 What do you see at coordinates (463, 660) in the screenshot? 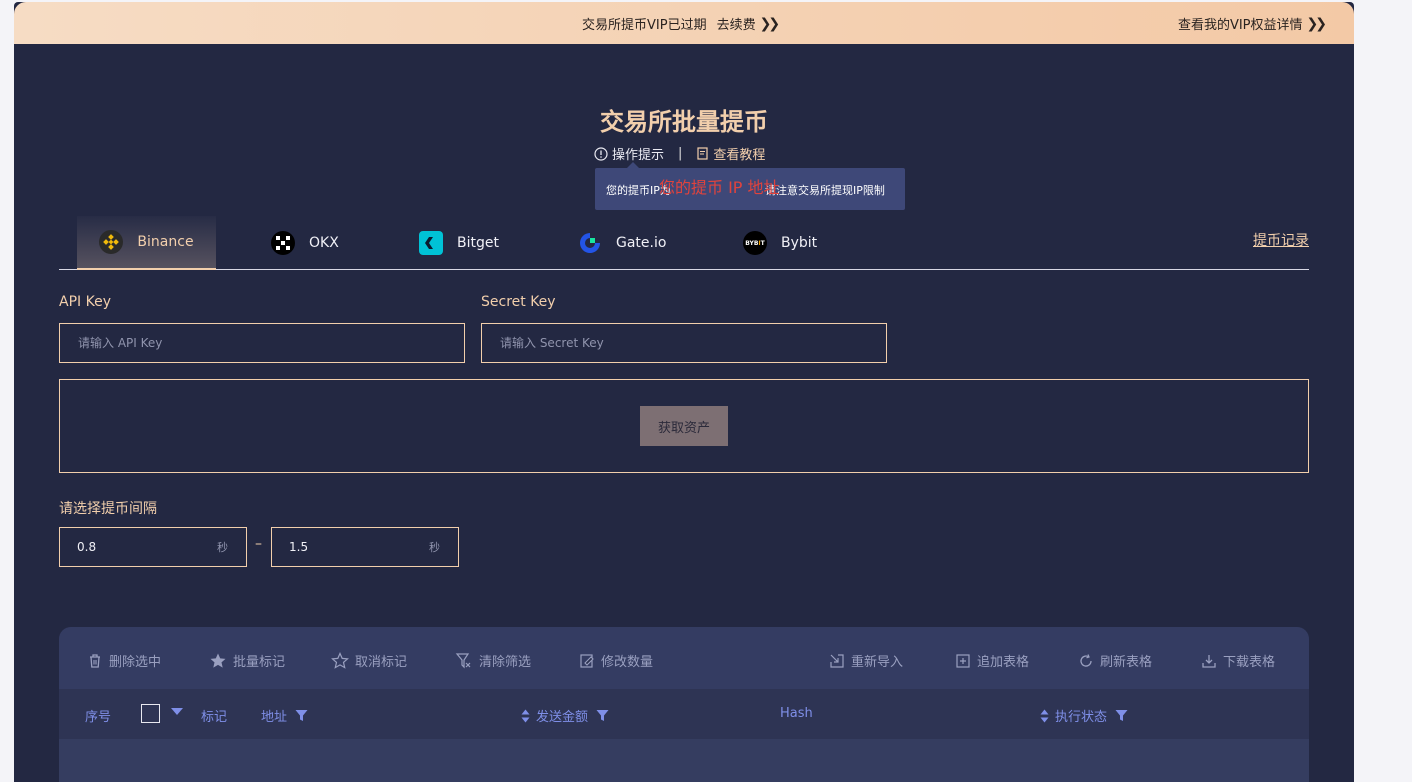
I see `filter-clear-icon` at bounding box center [463, 660].